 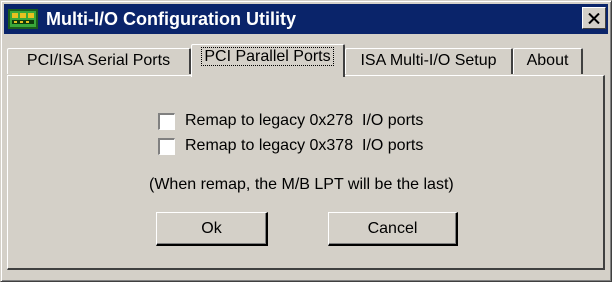 I want to click on remap-0x278-option: Remap to legacy 0x278 I/O ports, so click(x=290, y=121).